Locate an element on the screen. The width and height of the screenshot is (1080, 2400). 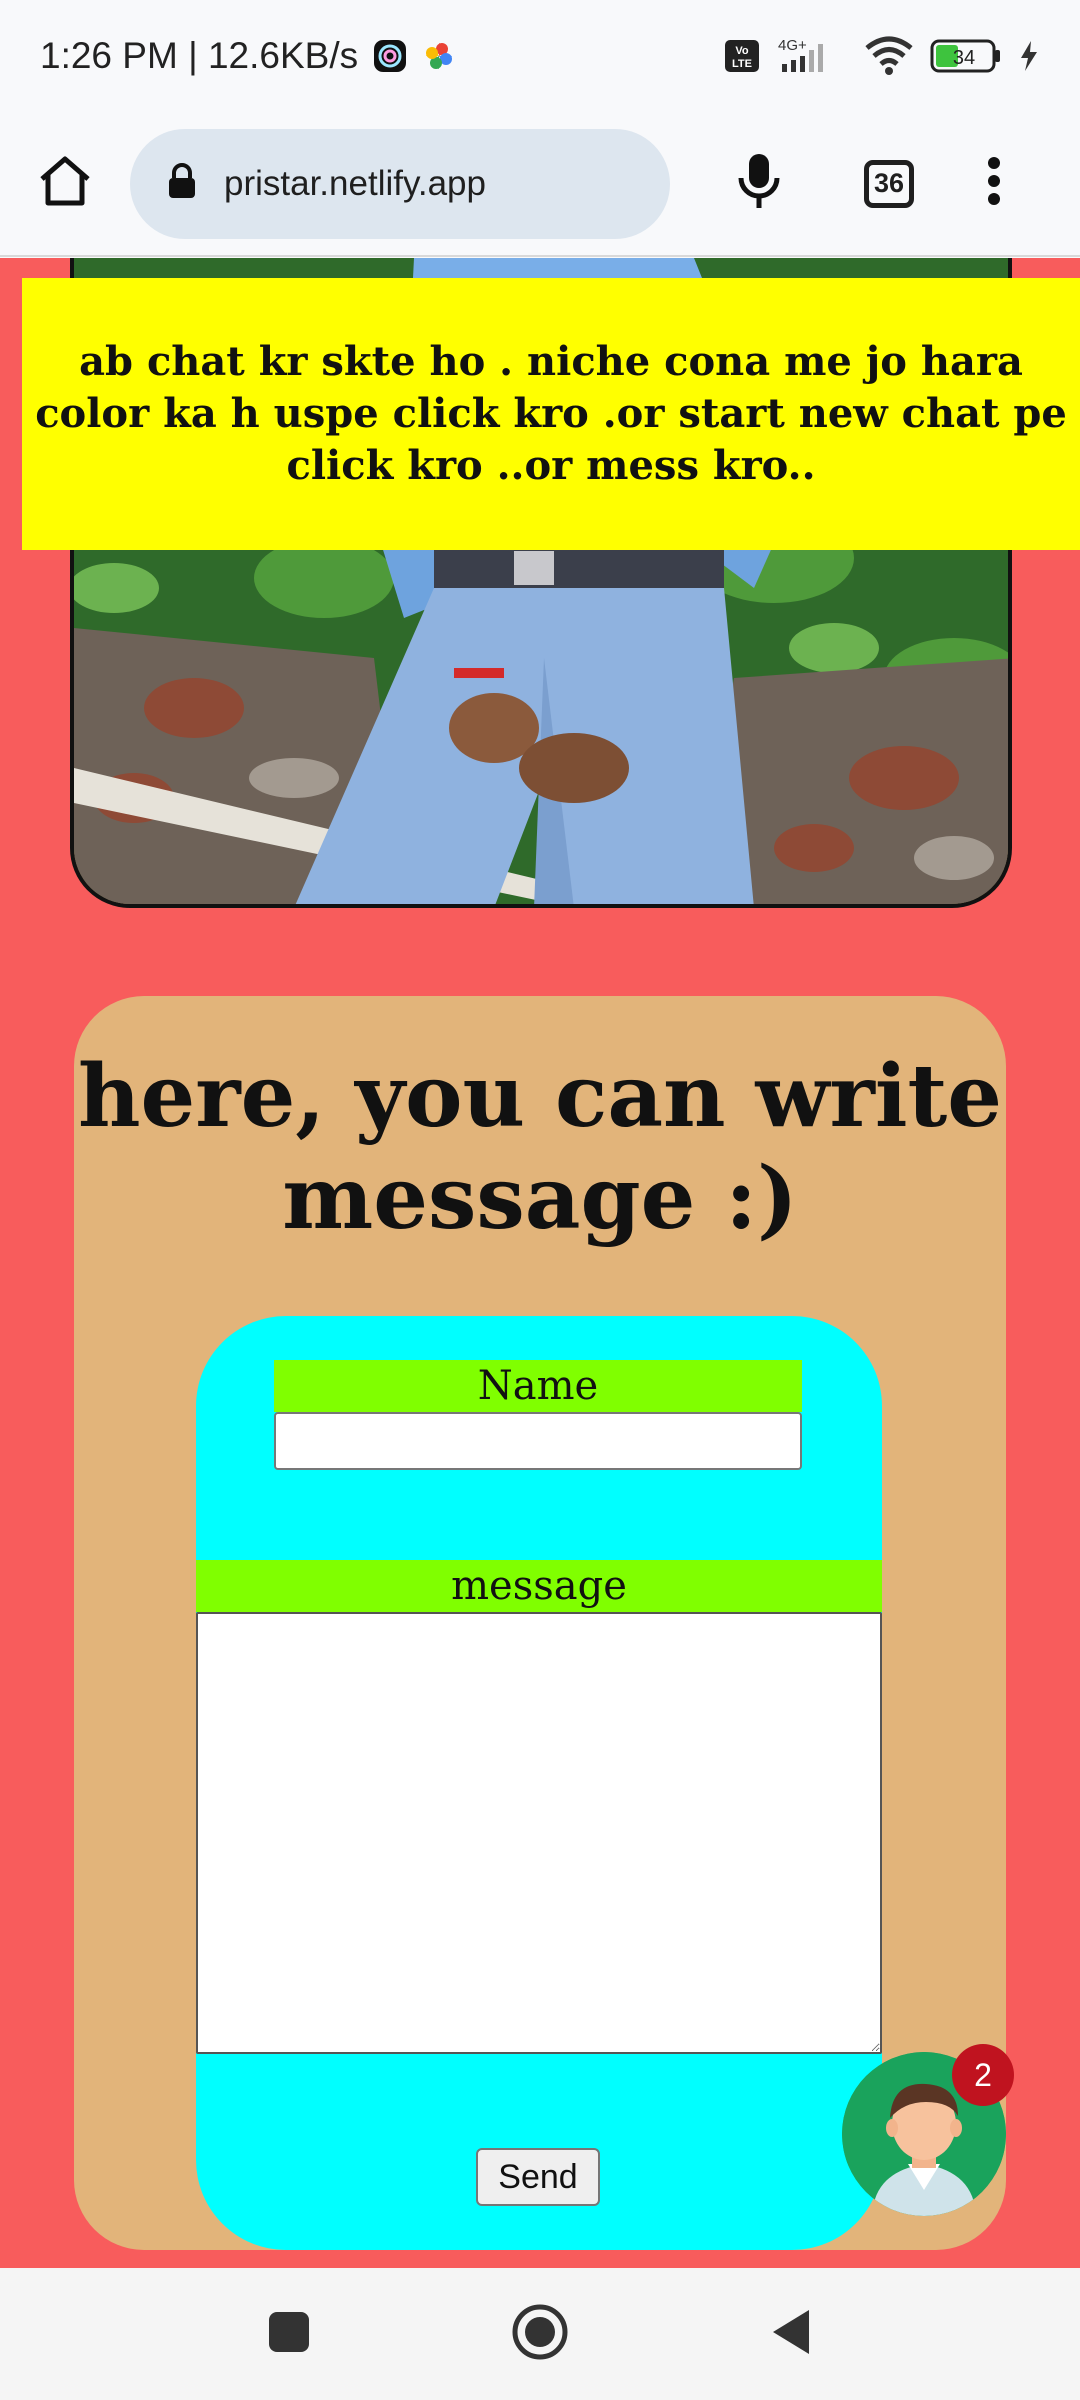
status-left: 1:26 PM | 12.6KB/s is located at coordinates (248, 56).